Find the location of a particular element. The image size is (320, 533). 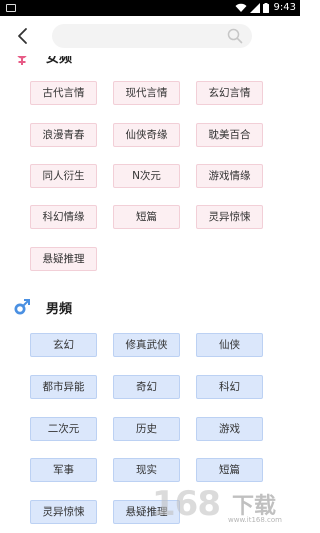

tag-male-7: 历史 is located at coordinates (146, 429).